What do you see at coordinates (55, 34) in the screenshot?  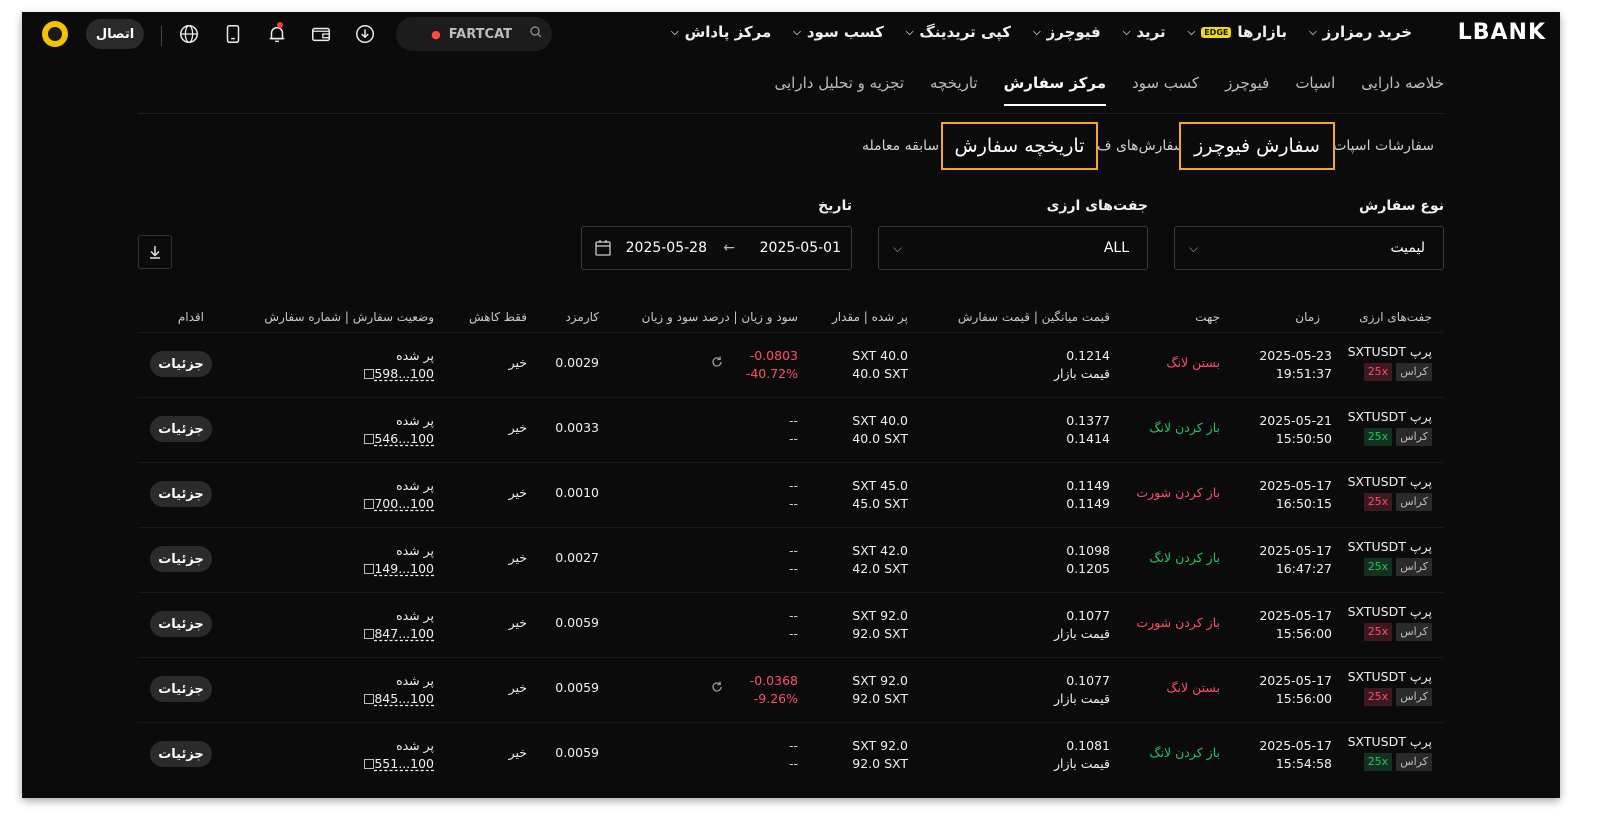 I see `avatar` at bounding box center [55, 34].